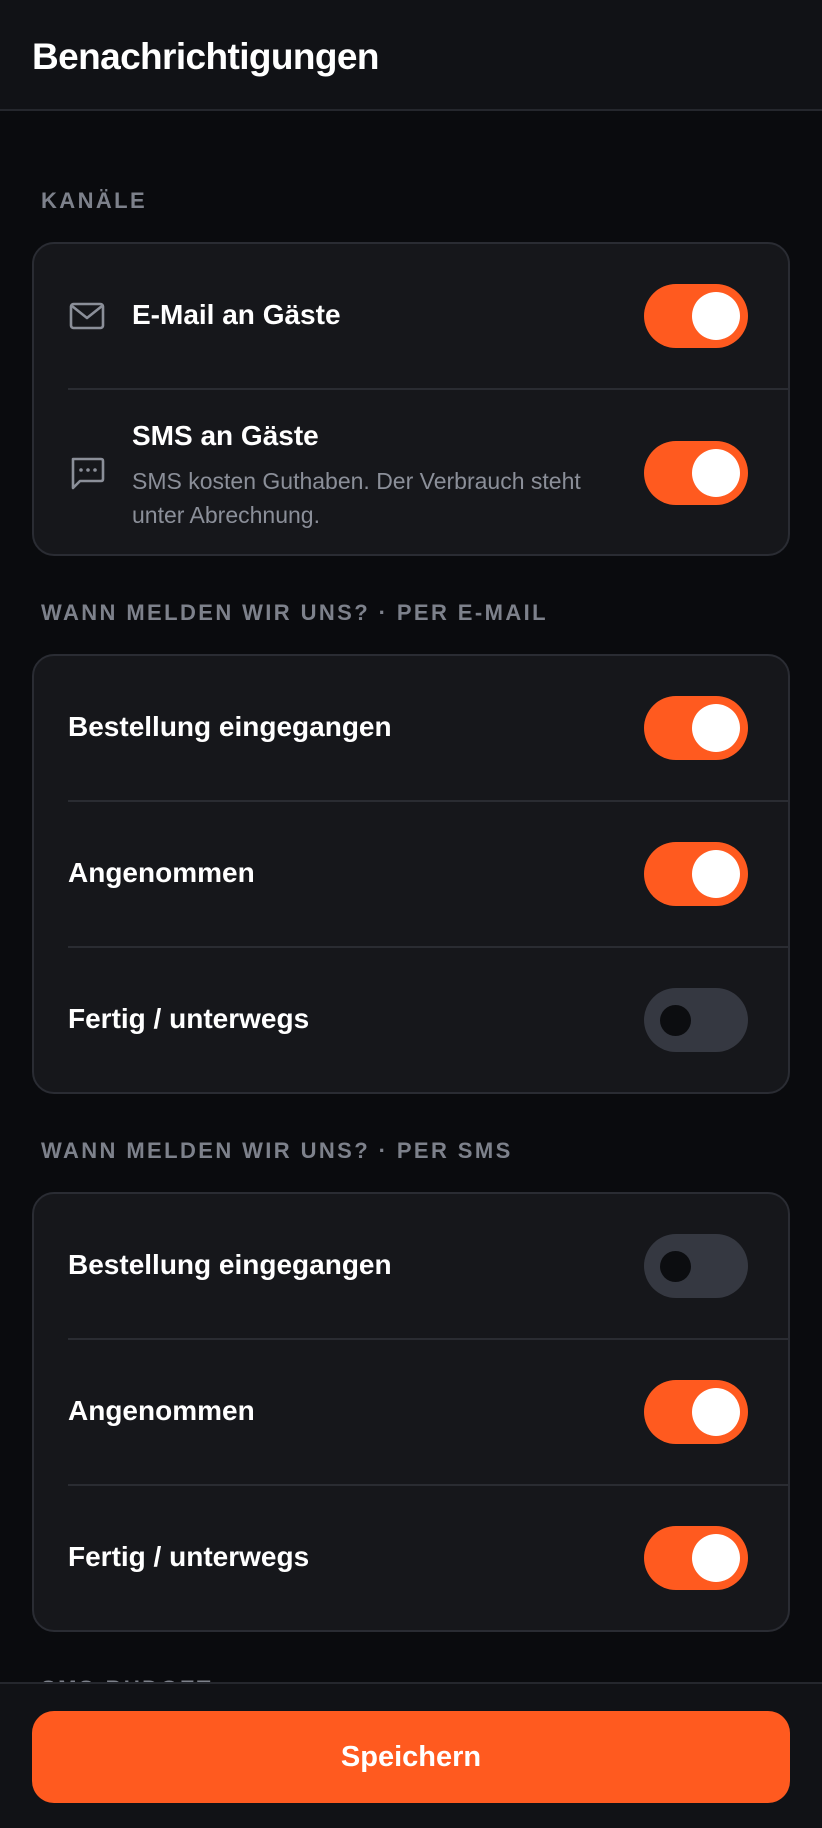 This screenshot has width=822, height=1828. What do you see at coordinates (206, 56) in the screenshot?
I see `page-title: Benachrichtigungen` at bounding box center [206, 56].